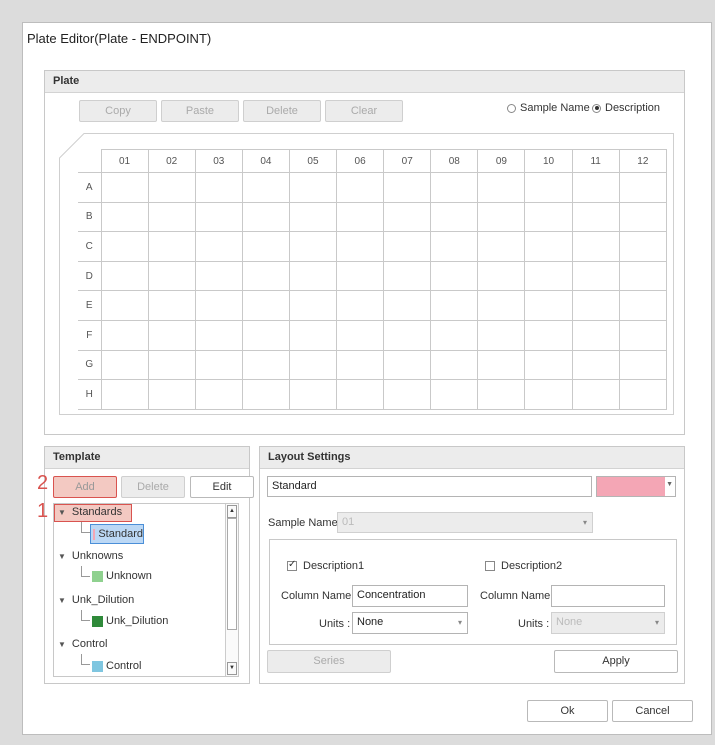  What do you see at coordinates (567, 711) in the screenshot?
I see `ok-button: Ok` at bounding box center [567, 711].